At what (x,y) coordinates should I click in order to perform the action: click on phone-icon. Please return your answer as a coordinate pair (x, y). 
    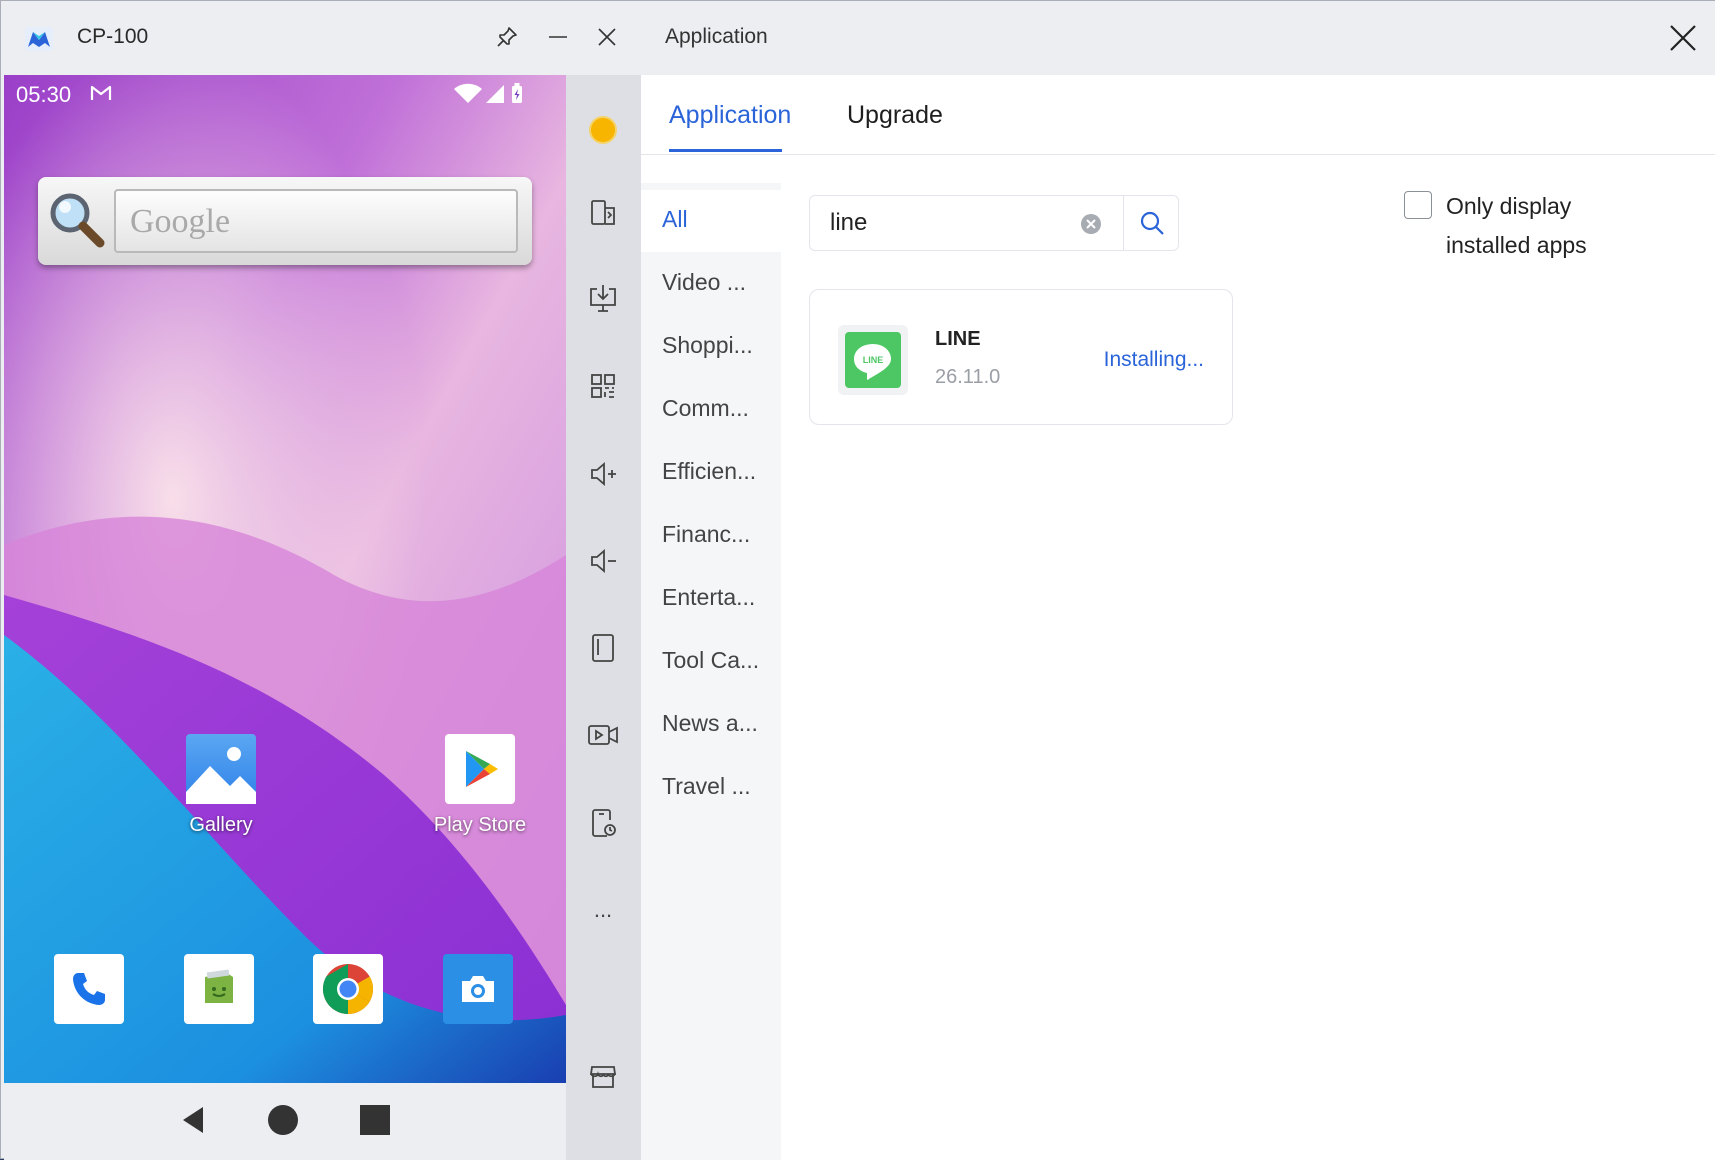
    Looking at the image, I should click on (89, 989).